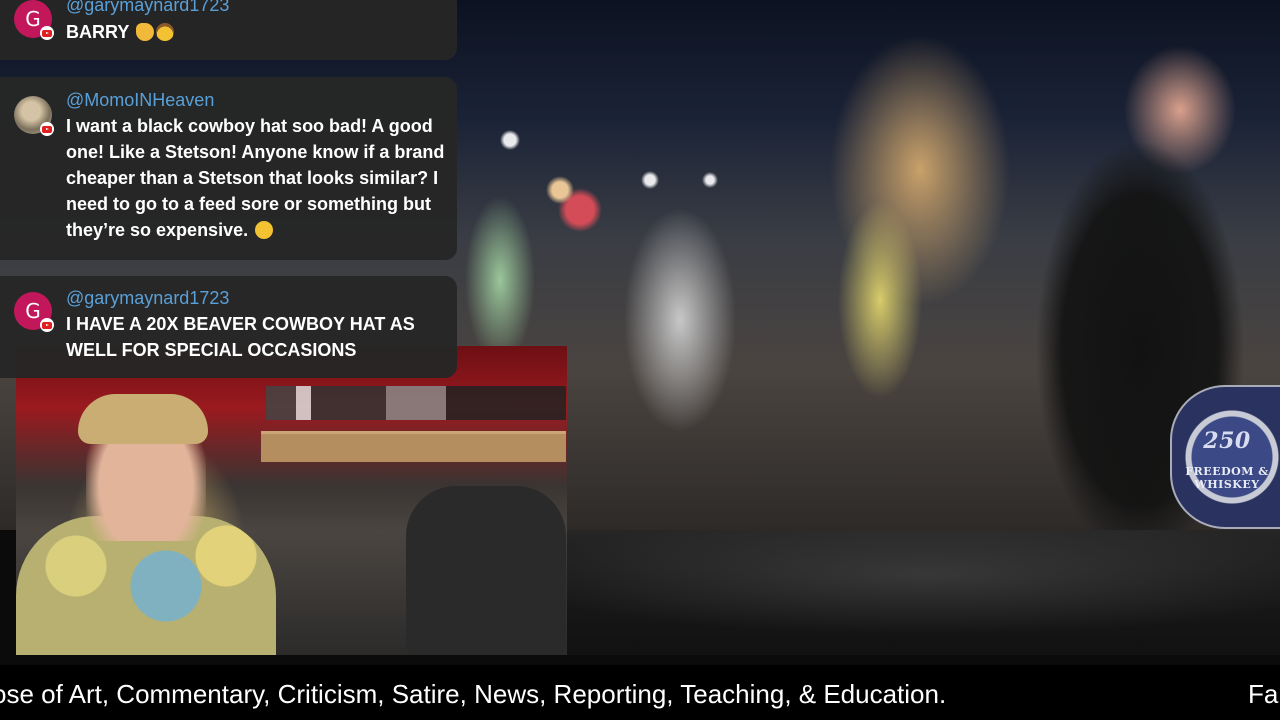 Image resolution: width=1280 pixels, height=720 pixels. What do you see at coordinates (143, 419) in the screenshot?
I see `webcam-streamer-hair` at bounding box center [143, 419].